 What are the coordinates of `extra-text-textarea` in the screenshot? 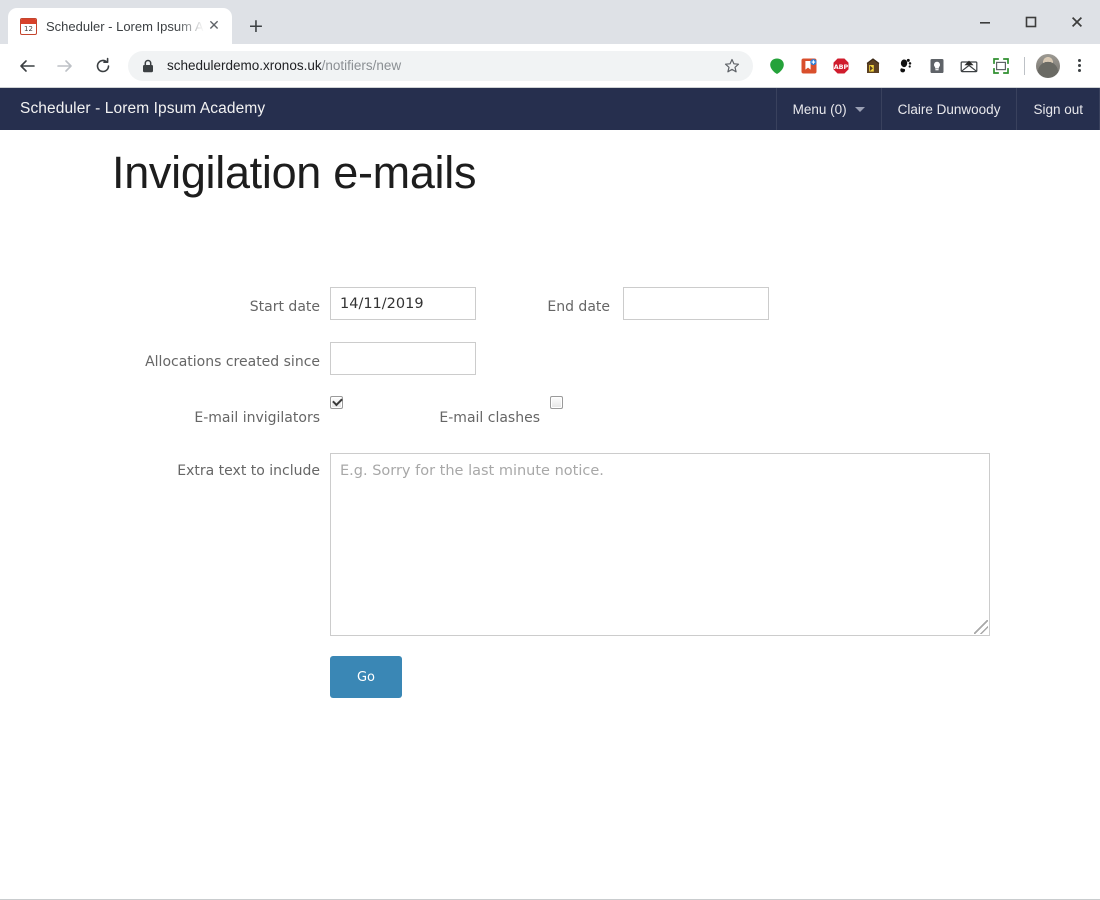 It's located at (660, 544).